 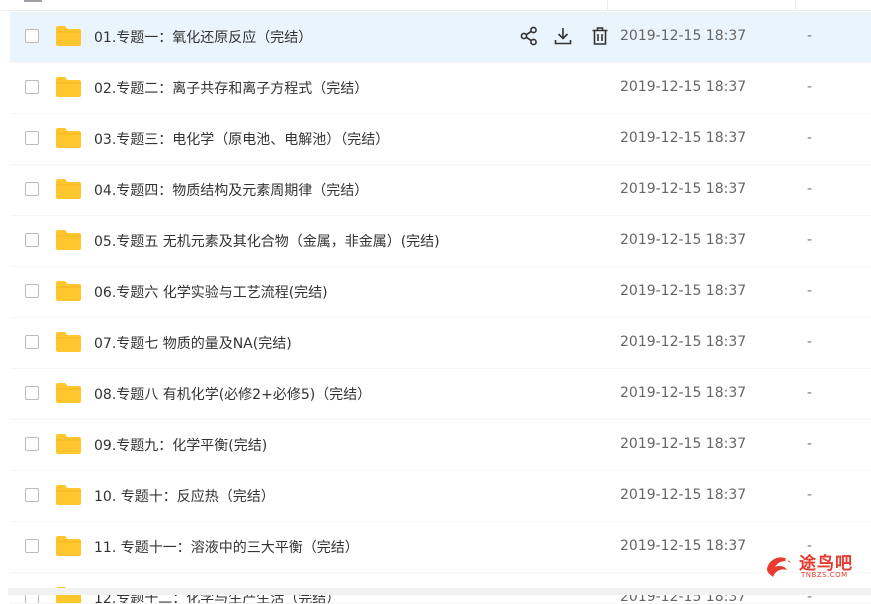 I want to click on horizontal-scrollbar, so click(x=439, y=591).